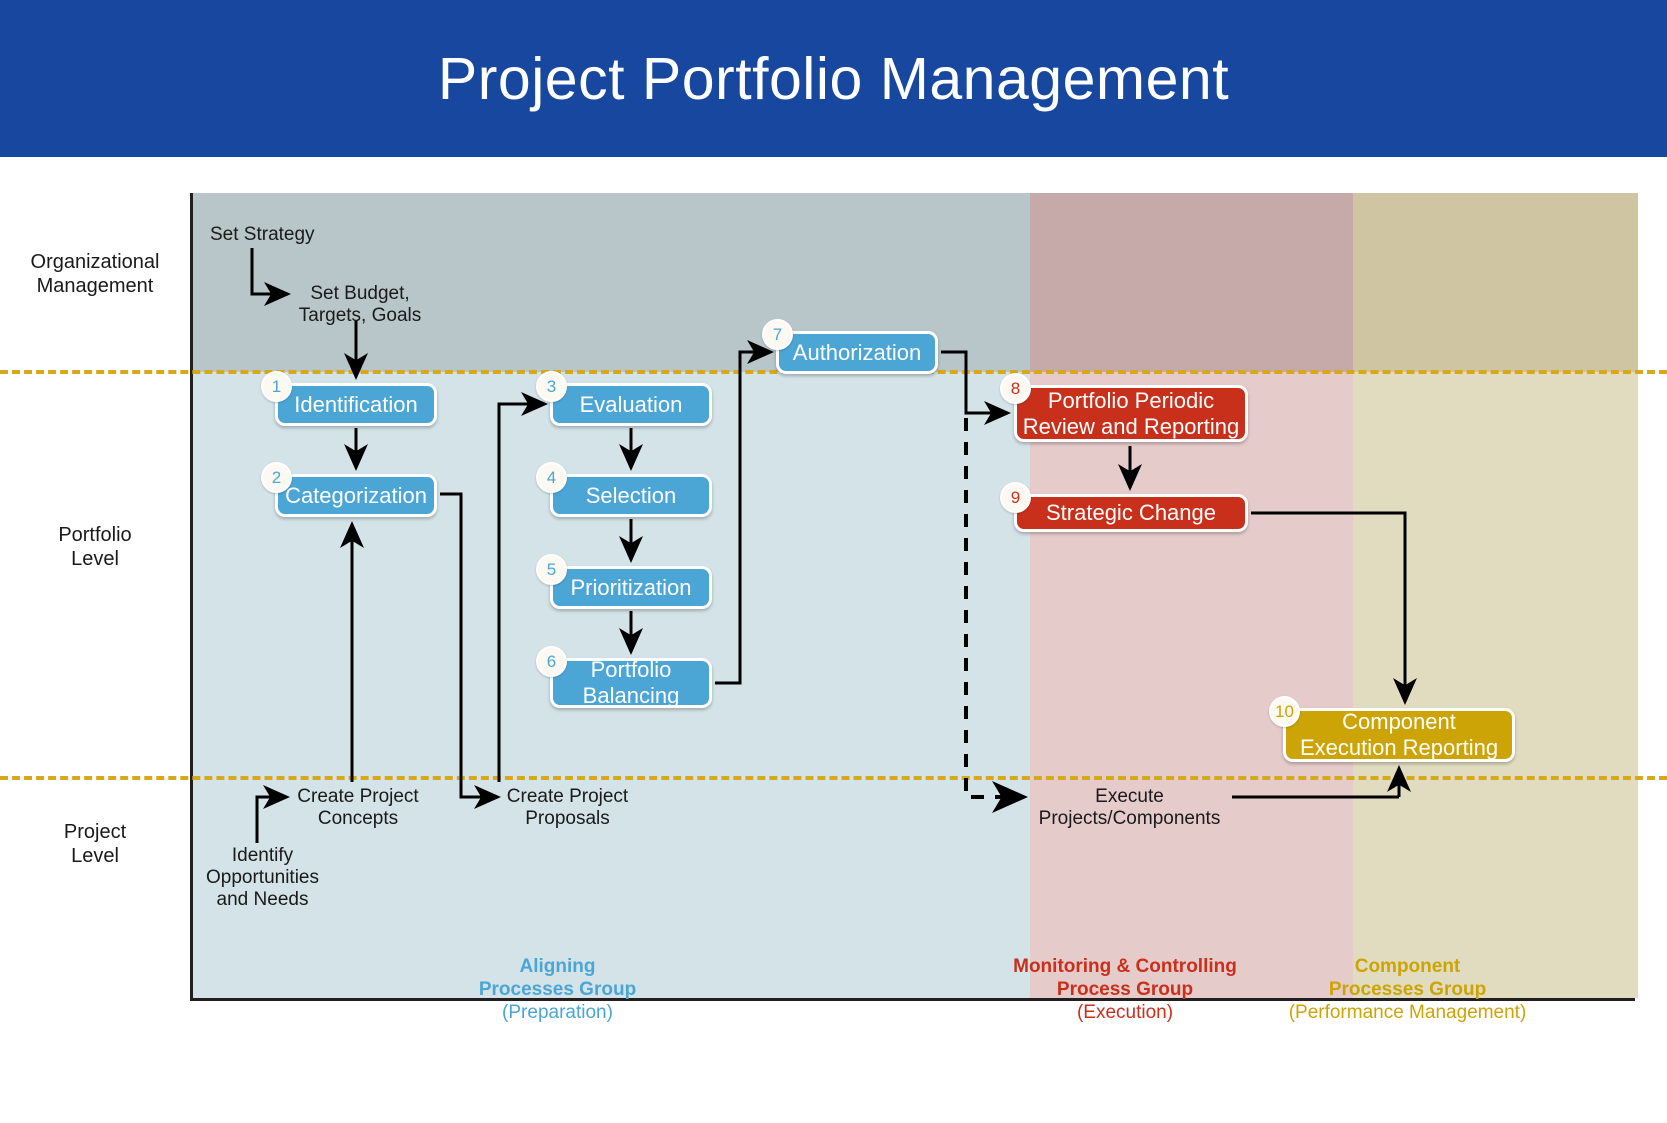  Describe the element at coordinates (1284, 711) in the screenshot. I see `process-number-badge: 10` at that location.